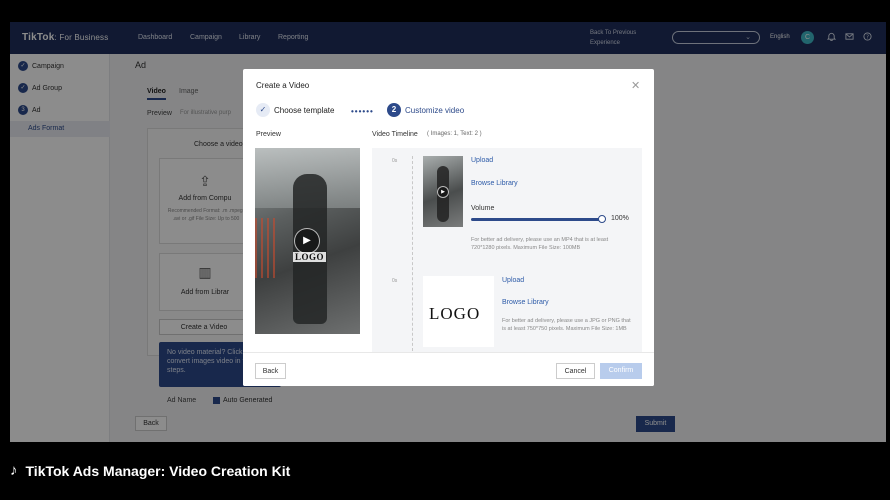 Image resolution: width=890 pixels, height=500 pixels. I want to click on cancel-button: Cancel, so click(575, 371).